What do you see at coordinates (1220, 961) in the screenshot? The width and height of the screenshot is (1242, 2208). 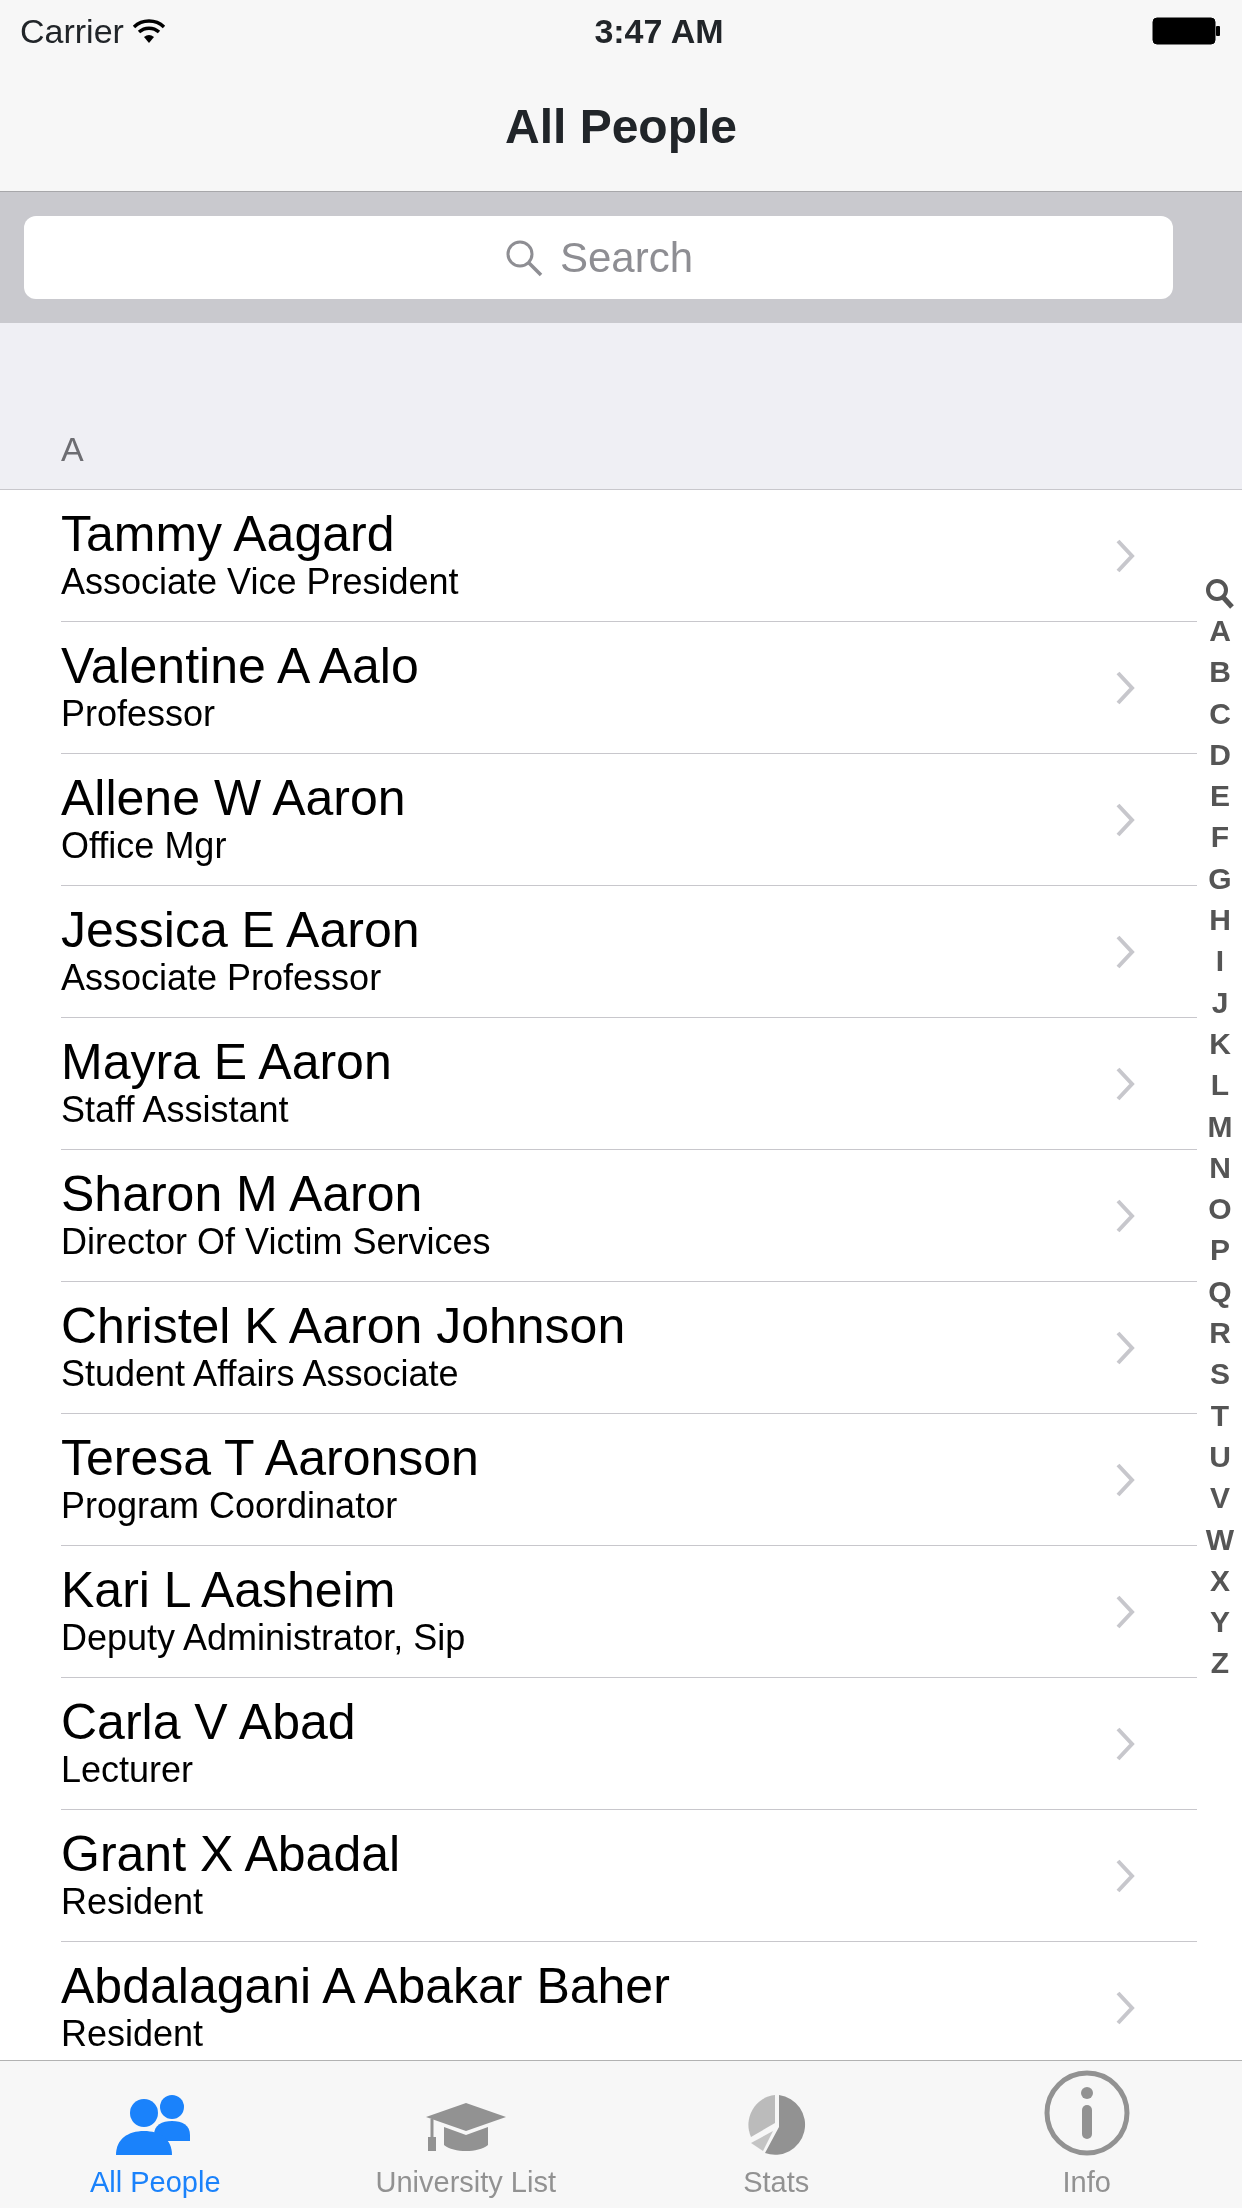 I see `index-letter: I` at bounding box center [1220, 961].